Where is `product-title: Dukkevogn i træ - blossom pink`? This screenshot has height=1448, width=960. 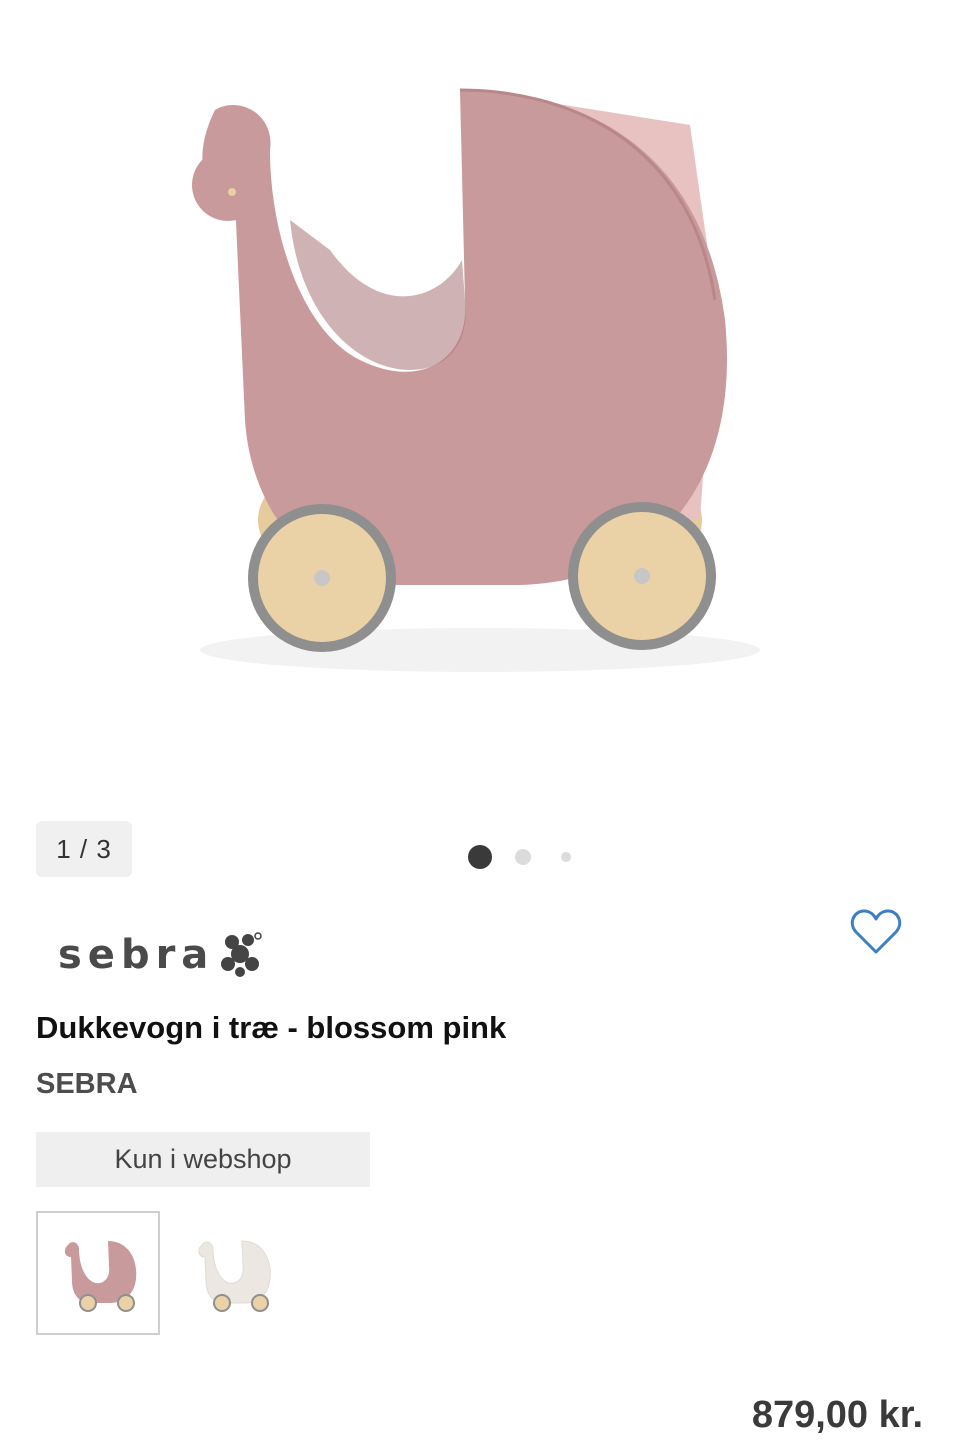 product-title: Dukkevogn i træ - blossom pink is located at coordinates (271, 1027).